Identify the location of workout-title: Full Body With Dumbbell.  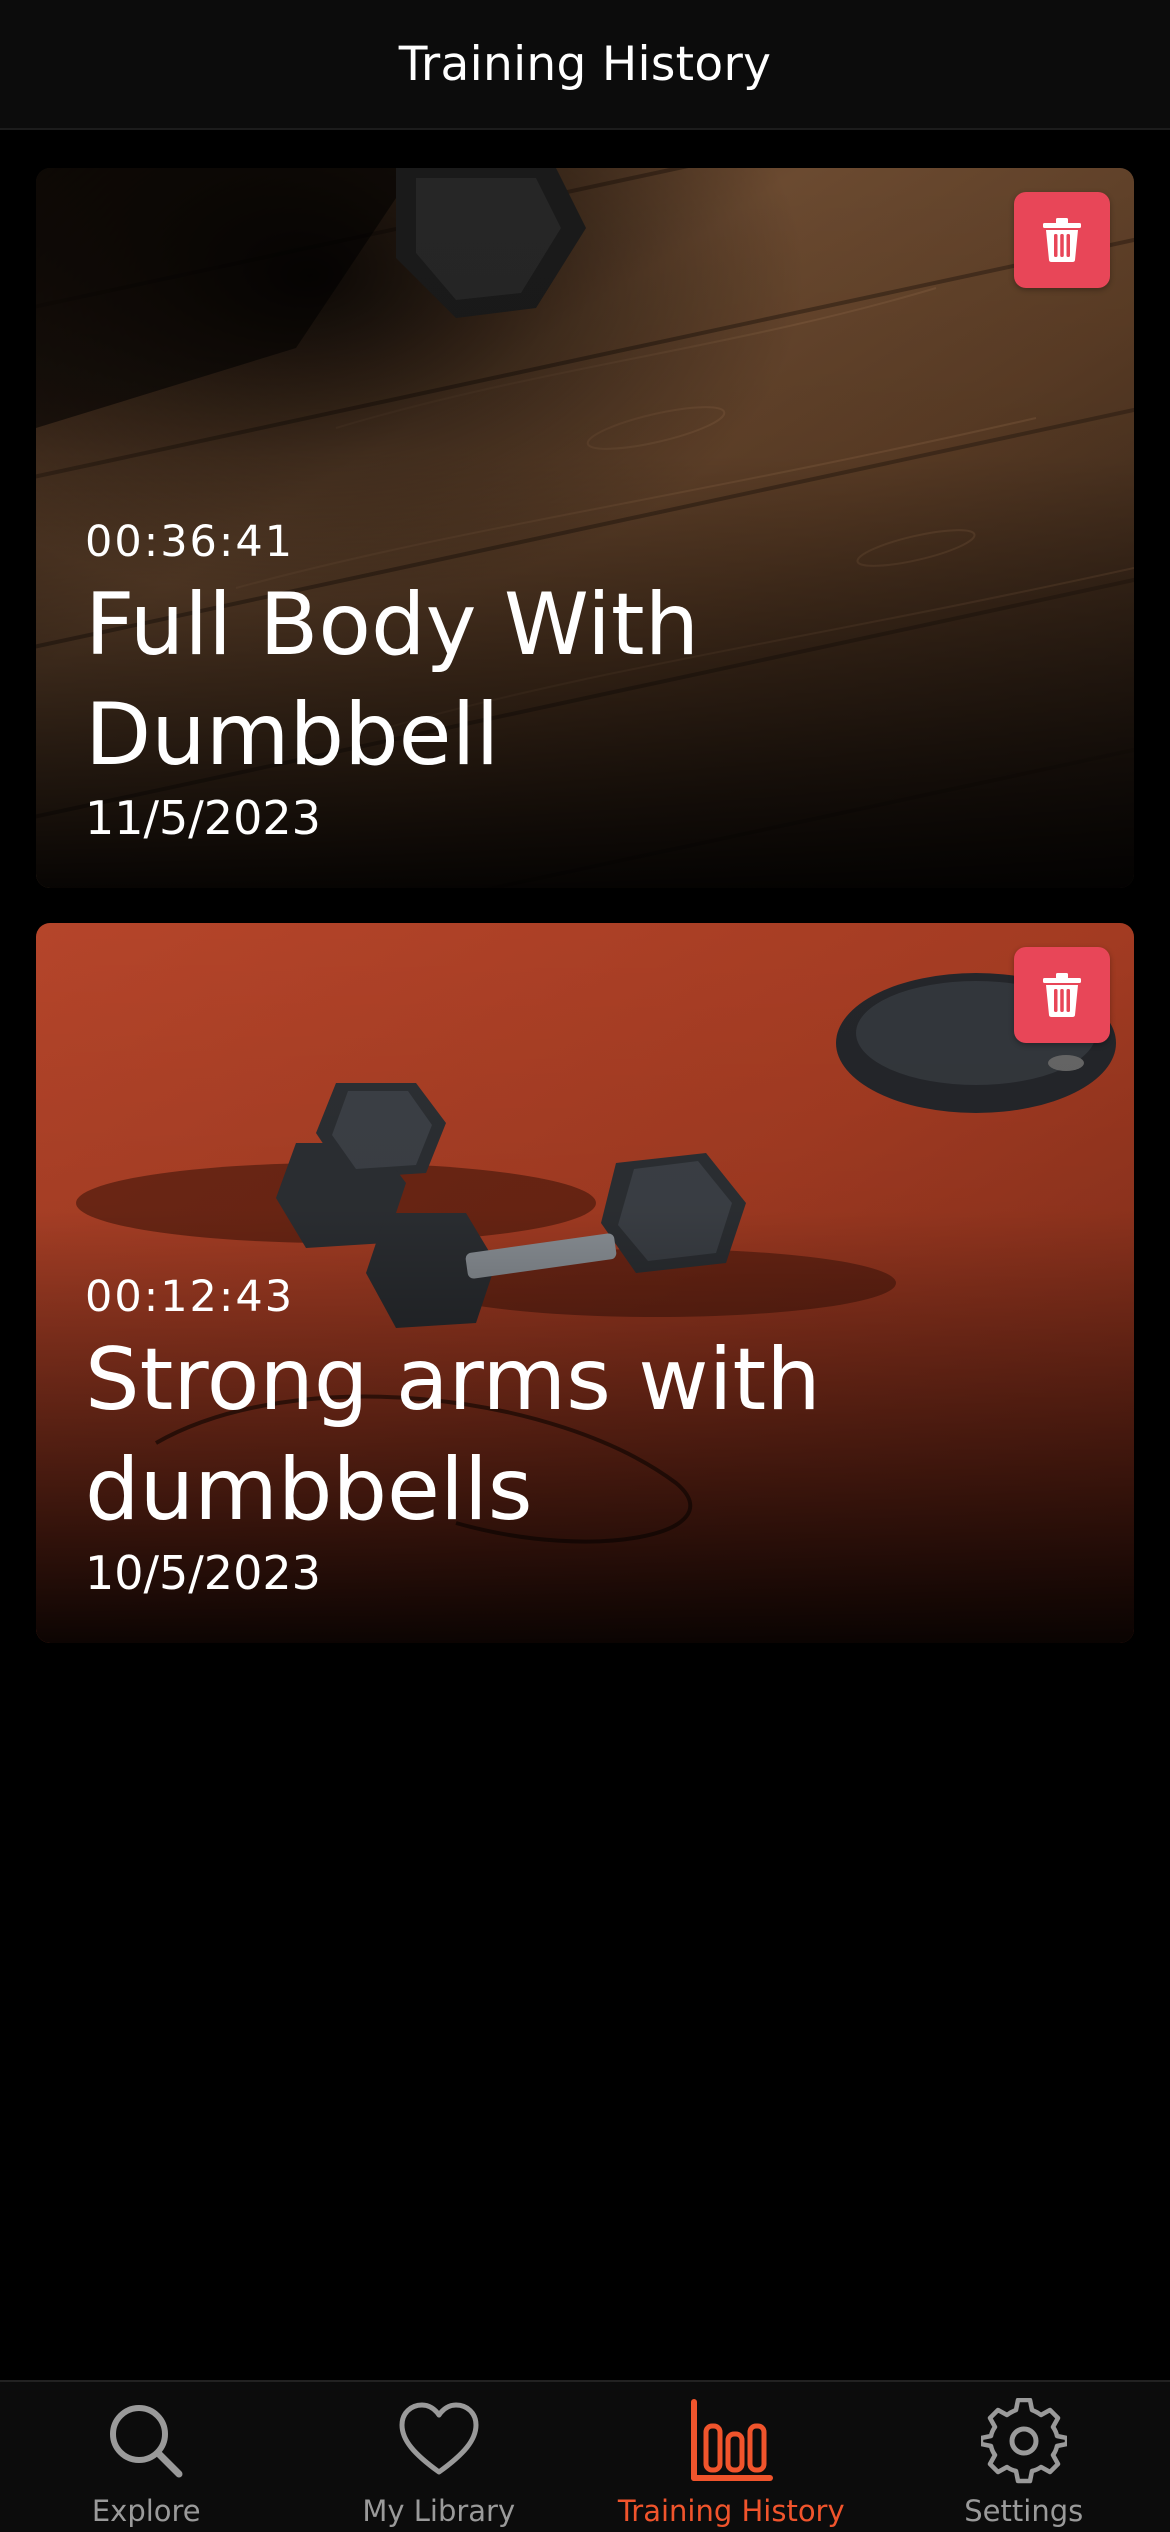
(392, 680).